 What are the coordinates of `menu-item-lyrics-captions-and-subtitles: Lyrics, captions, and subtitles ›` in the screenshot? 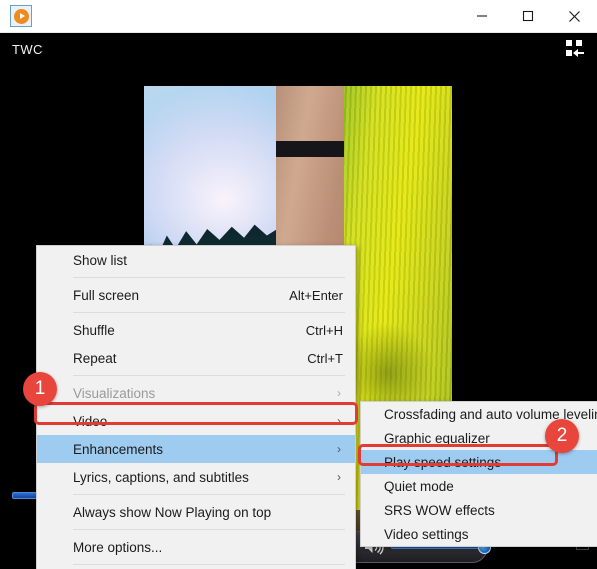 It's located at (196, 477).